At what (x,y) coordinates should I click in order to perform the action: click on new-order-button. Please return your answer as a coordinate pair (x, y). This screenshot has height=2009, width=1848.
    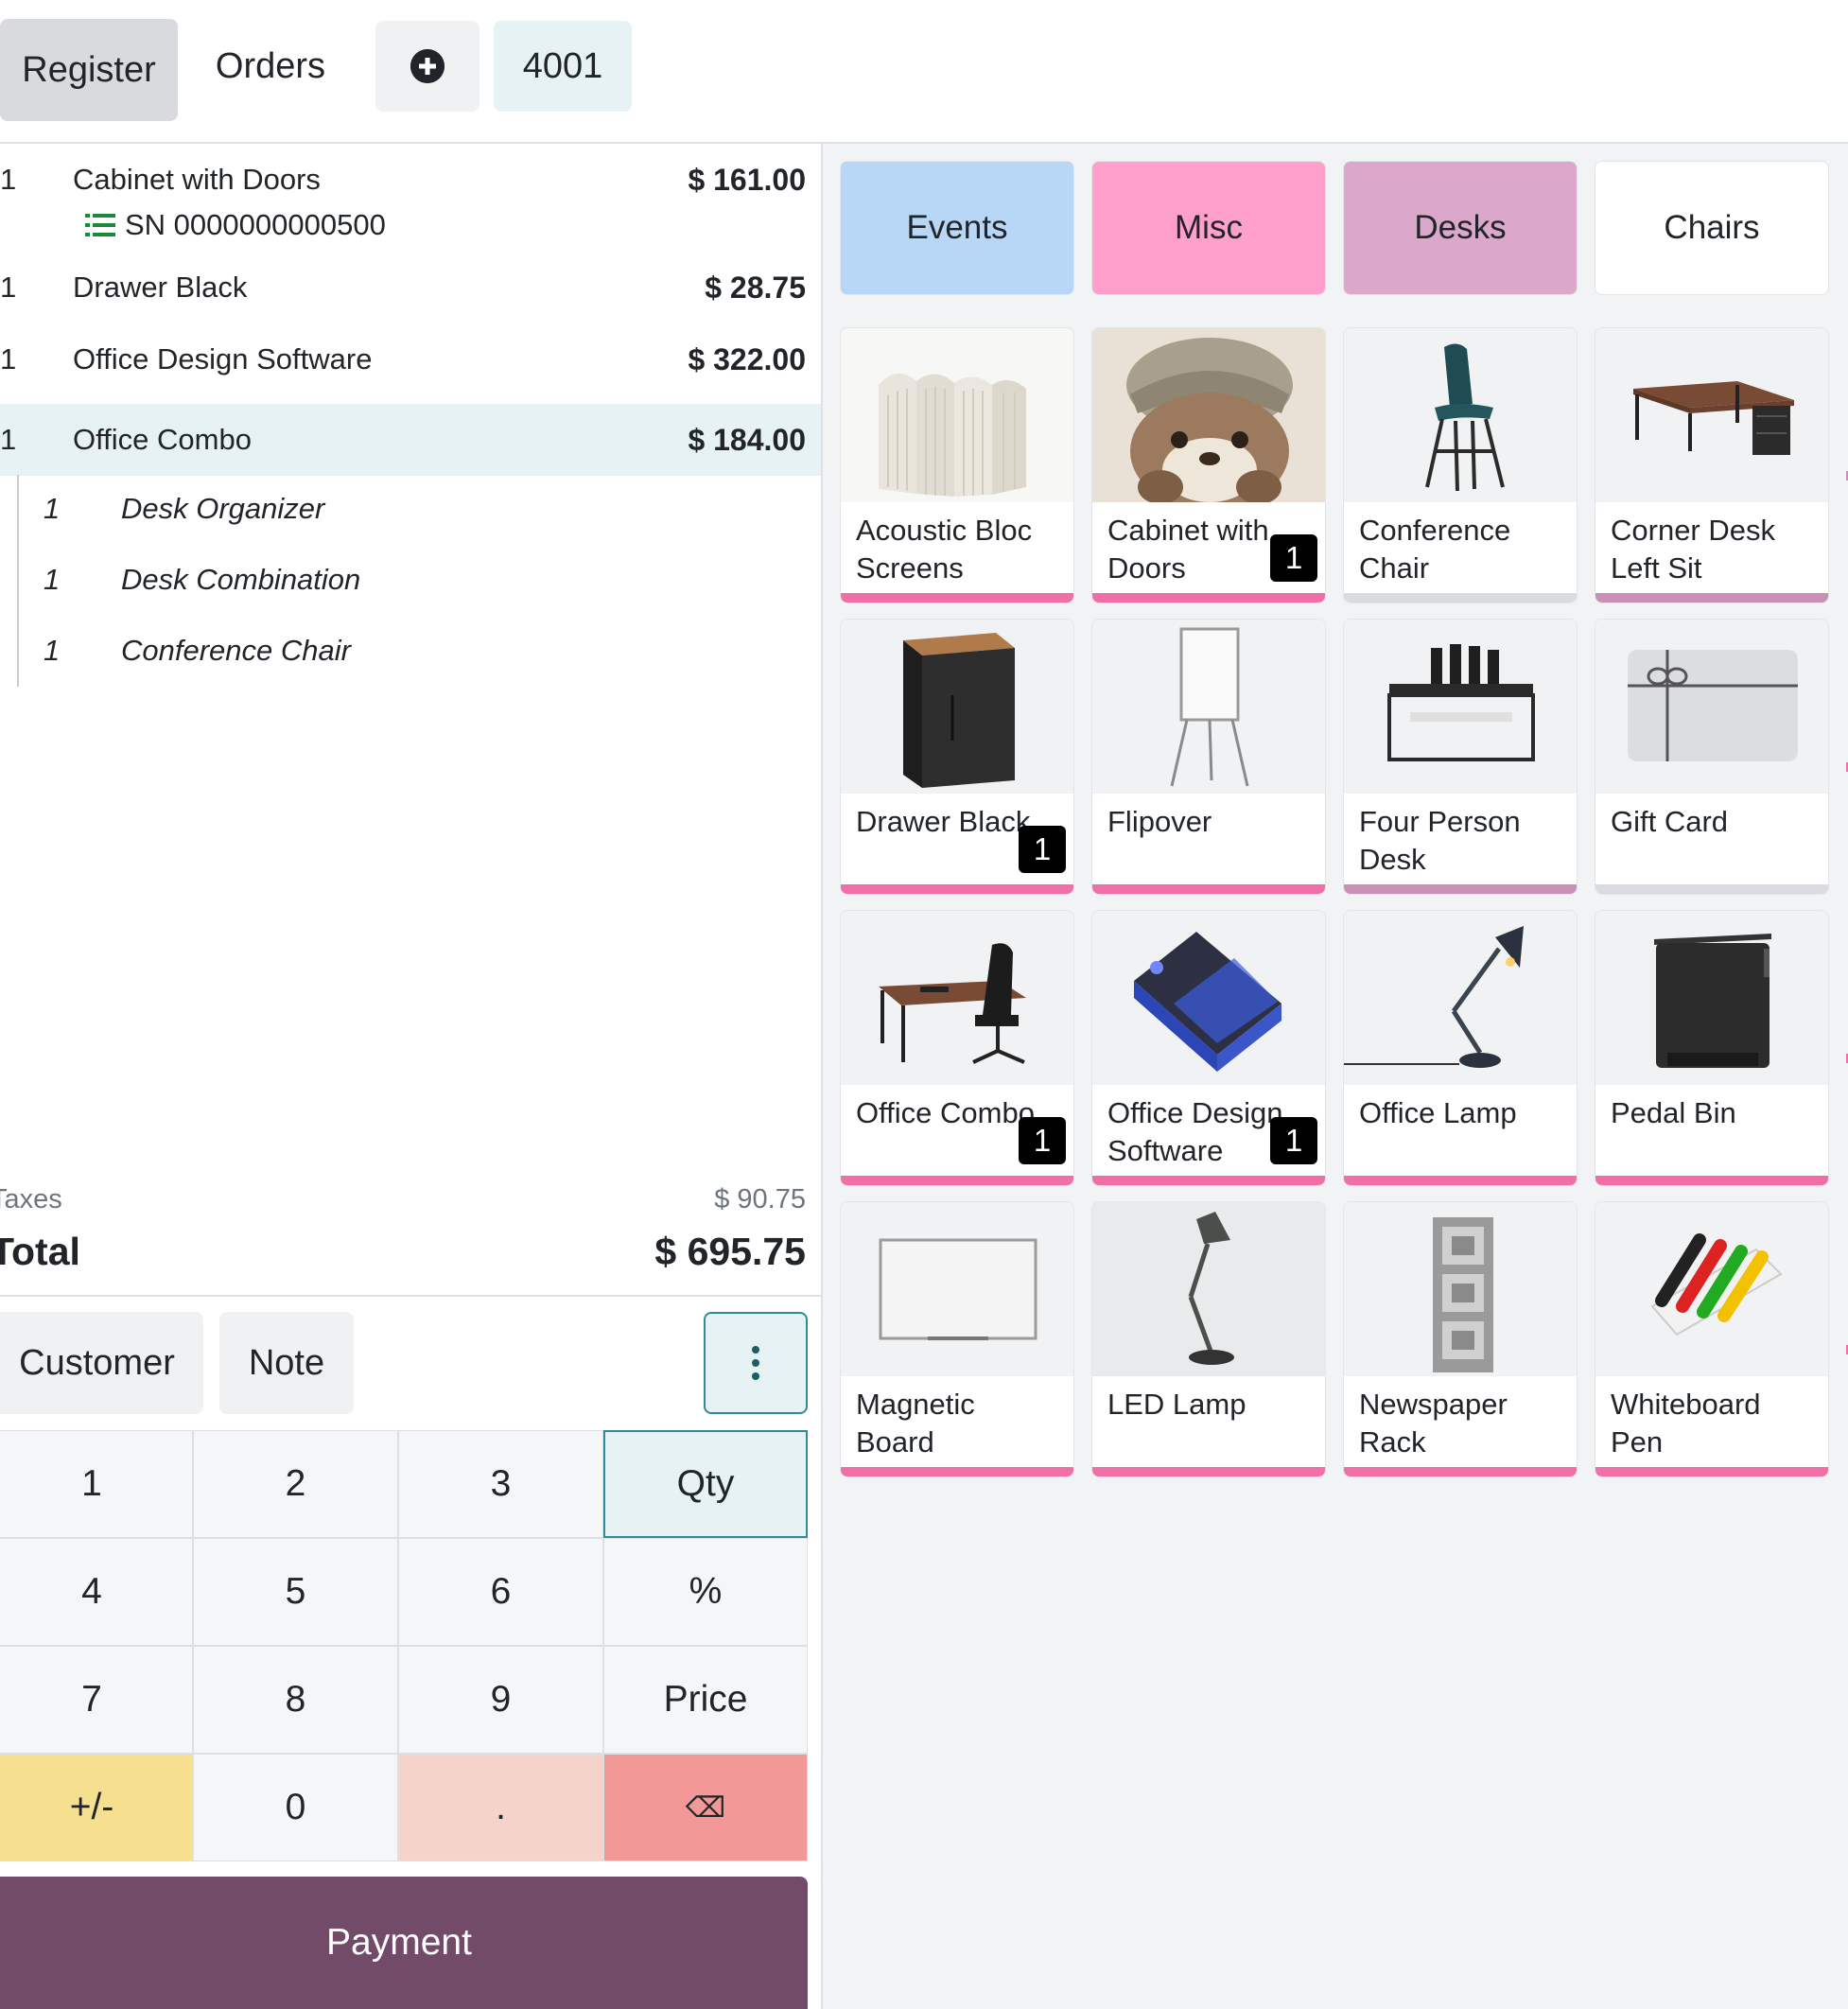
    Looking at the image, I should click on (427, 66).